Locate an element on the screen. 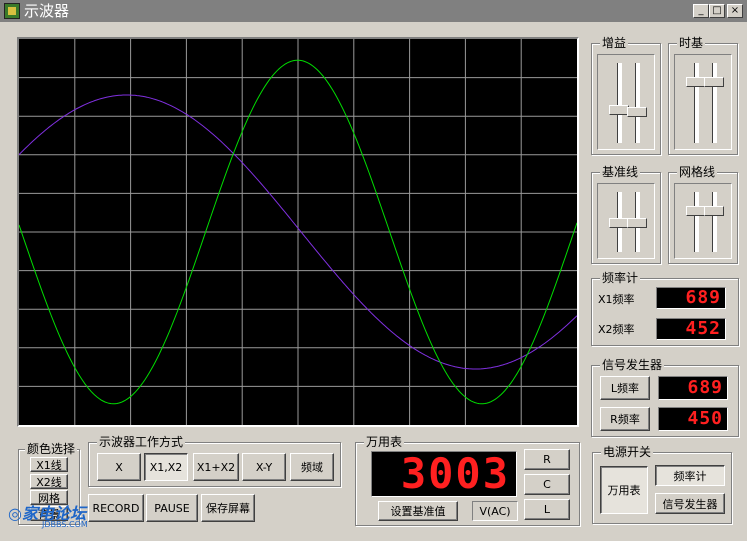 Image resolution: width=747 pixels, height=541 pixels. r-freq-display: 450 is located at coordinates (693, 419).